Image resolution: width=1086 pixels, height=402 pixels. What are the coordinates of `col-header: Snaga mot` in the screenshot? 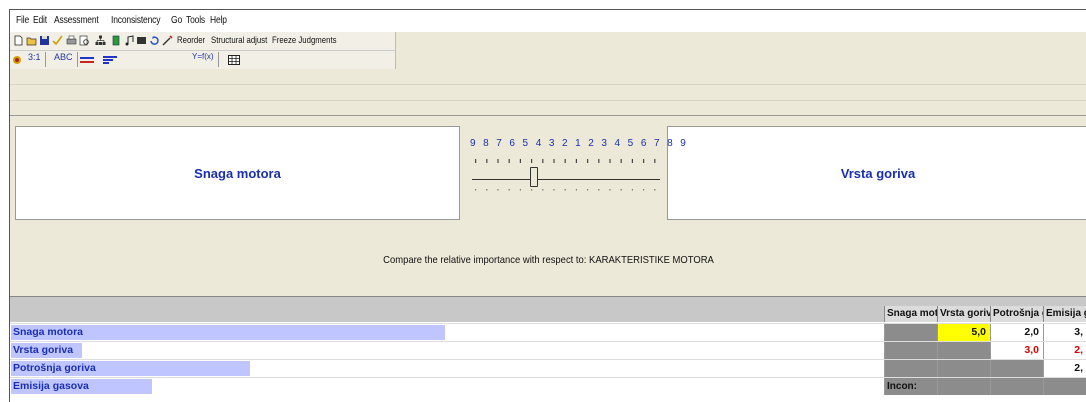 It's located at (910, 314).